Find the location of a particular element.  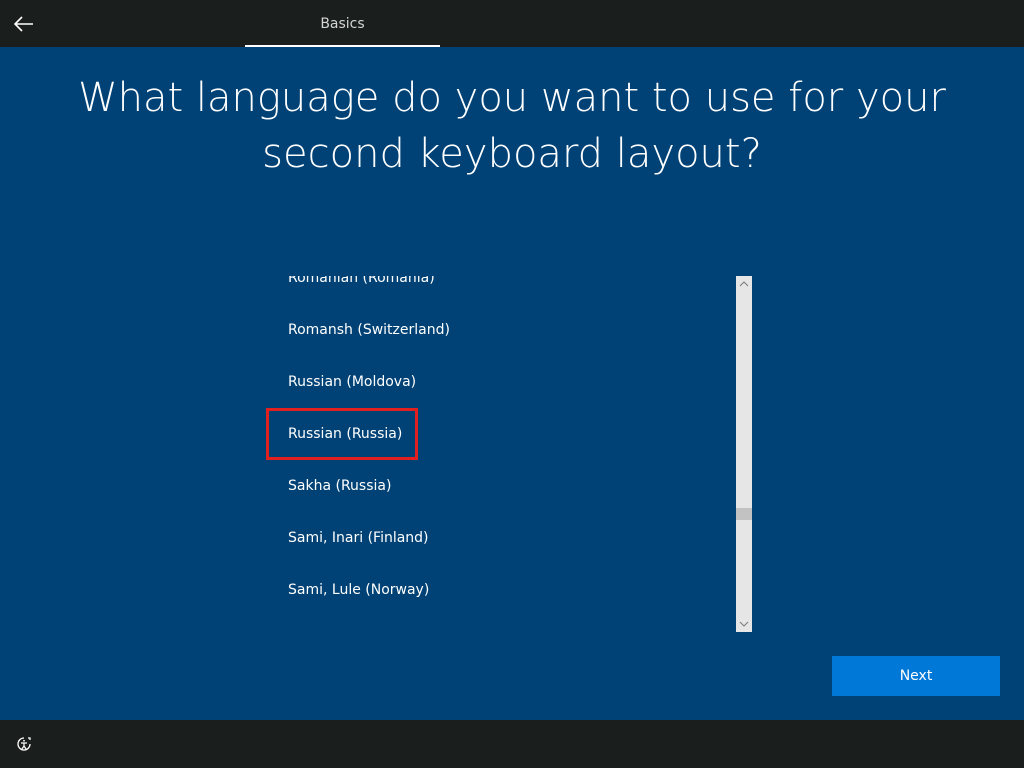

scroll-down-button is located at coordinates (744, 624).